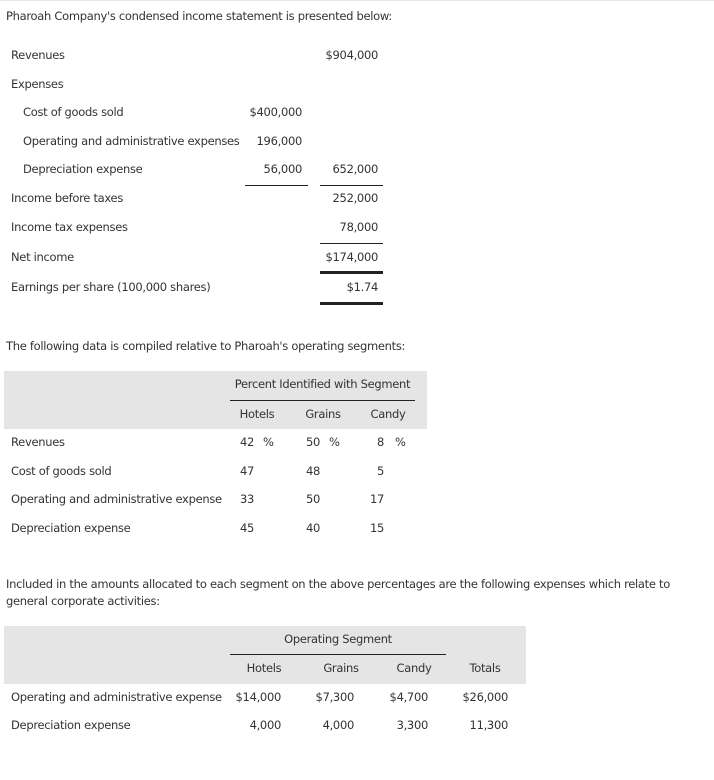 This screenshot has height=780, width=714. Describe the element at coordinates (341, 668) in the screenshot. I see `corporate-col-grains: Grains` at that location.